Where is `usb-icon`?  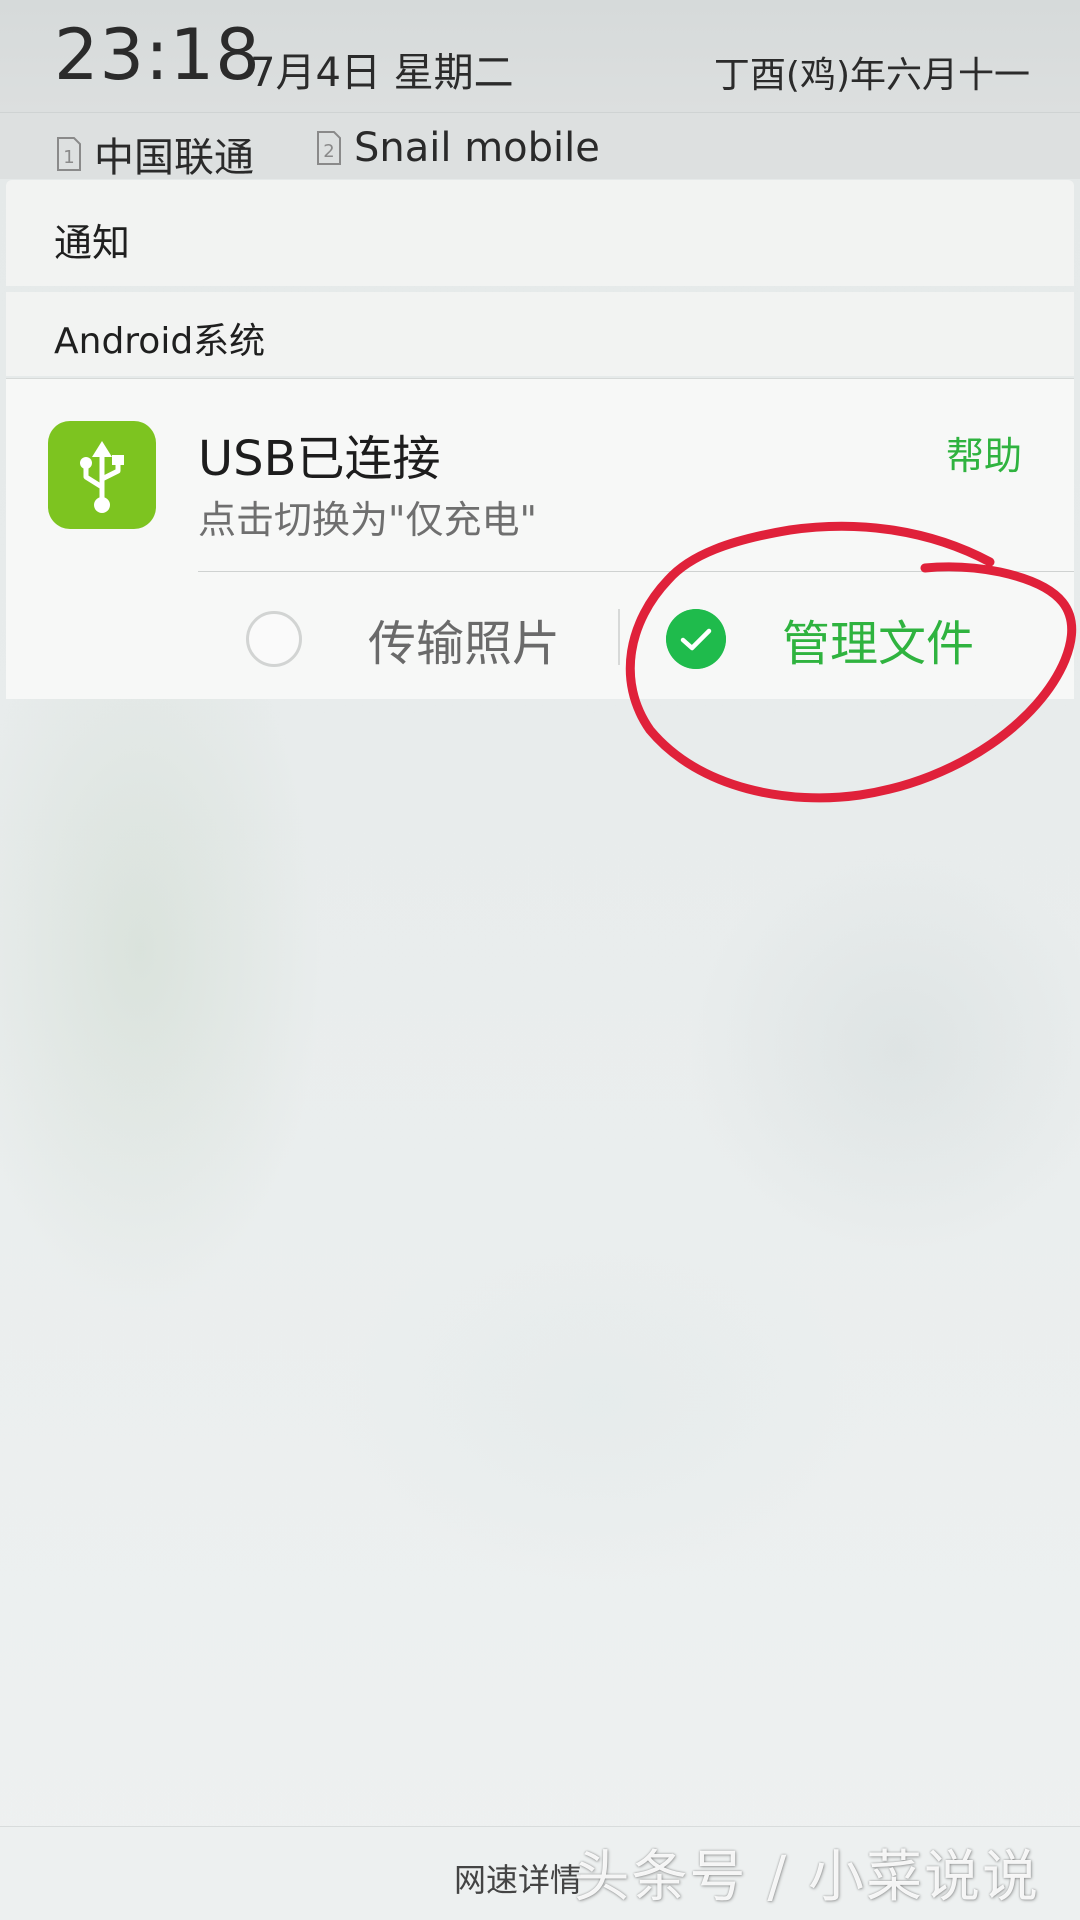
usb-icon is located at coordinates (102, 475).